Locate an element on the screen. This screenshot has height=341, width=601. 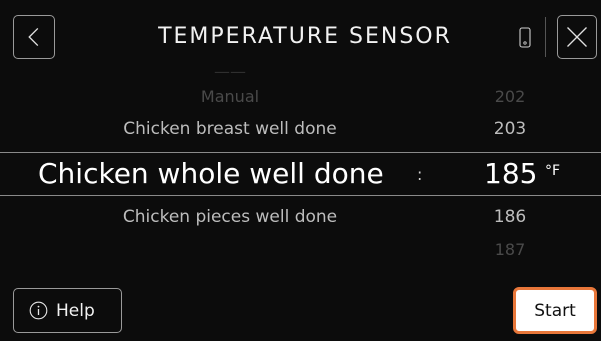
picker-row-value: 202 is located at coordinates (510, 96).